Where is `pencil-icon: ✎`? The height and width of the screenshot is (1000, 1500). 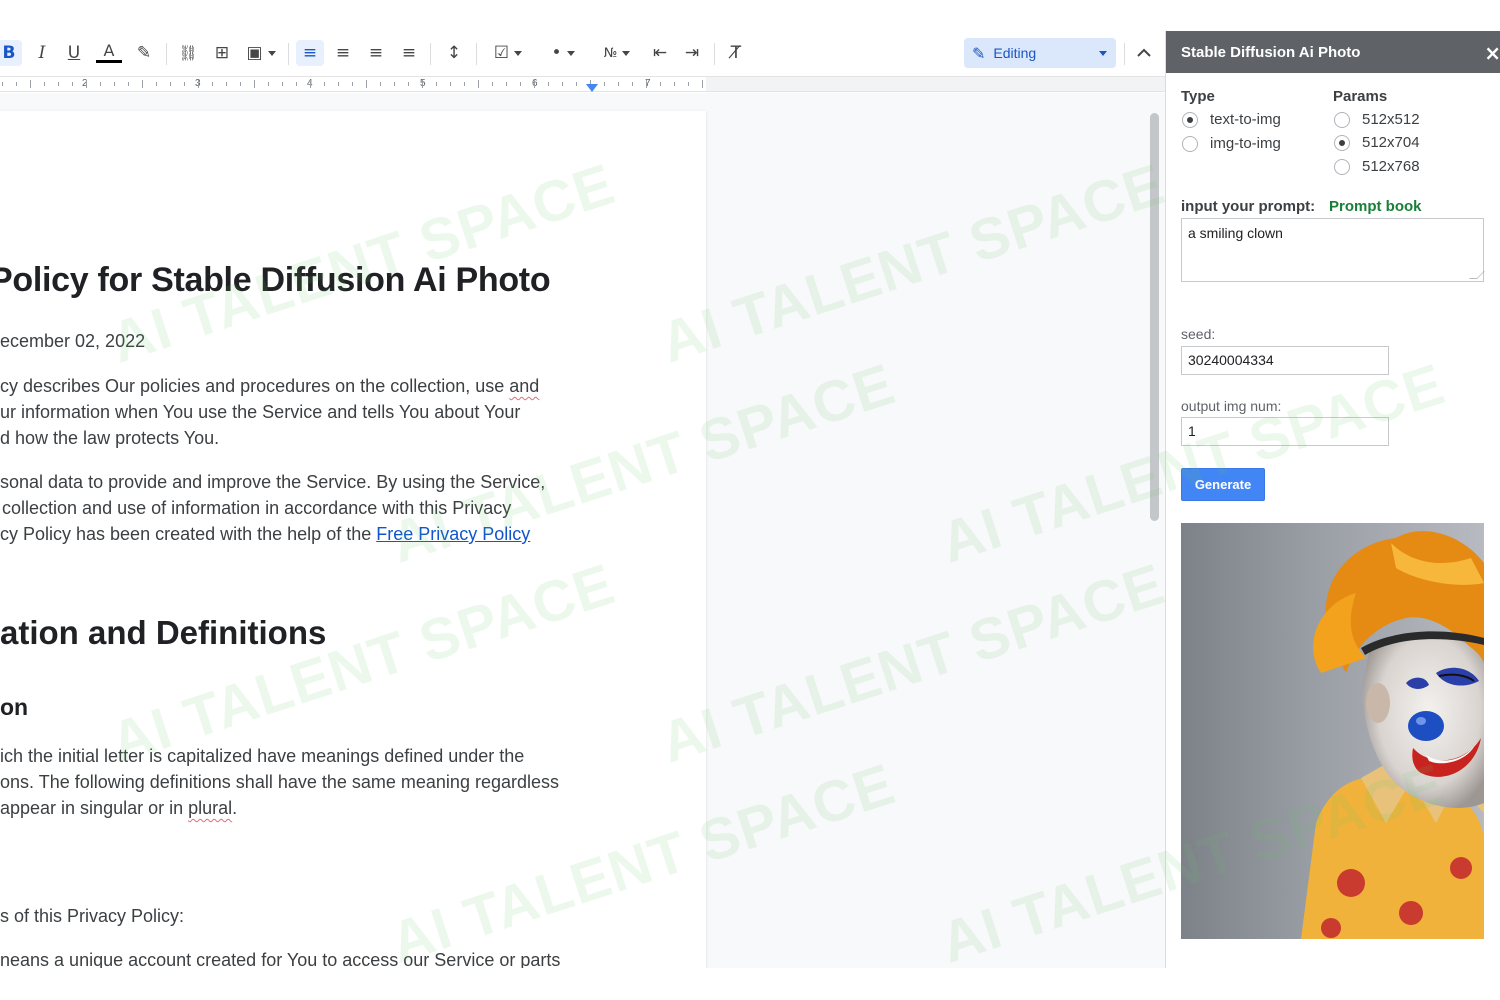
pencil-icon: ✎ is located at coordinates (979, 53).